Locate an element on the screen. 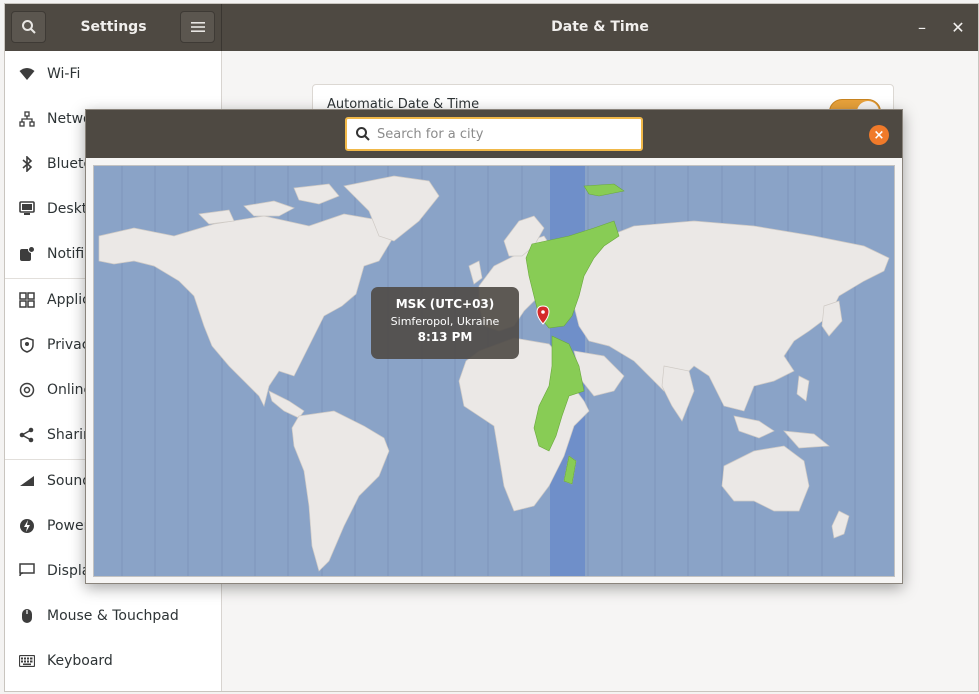  sidebar-item-label: Mouse & Touchpad is located at coordinates (113, 615).